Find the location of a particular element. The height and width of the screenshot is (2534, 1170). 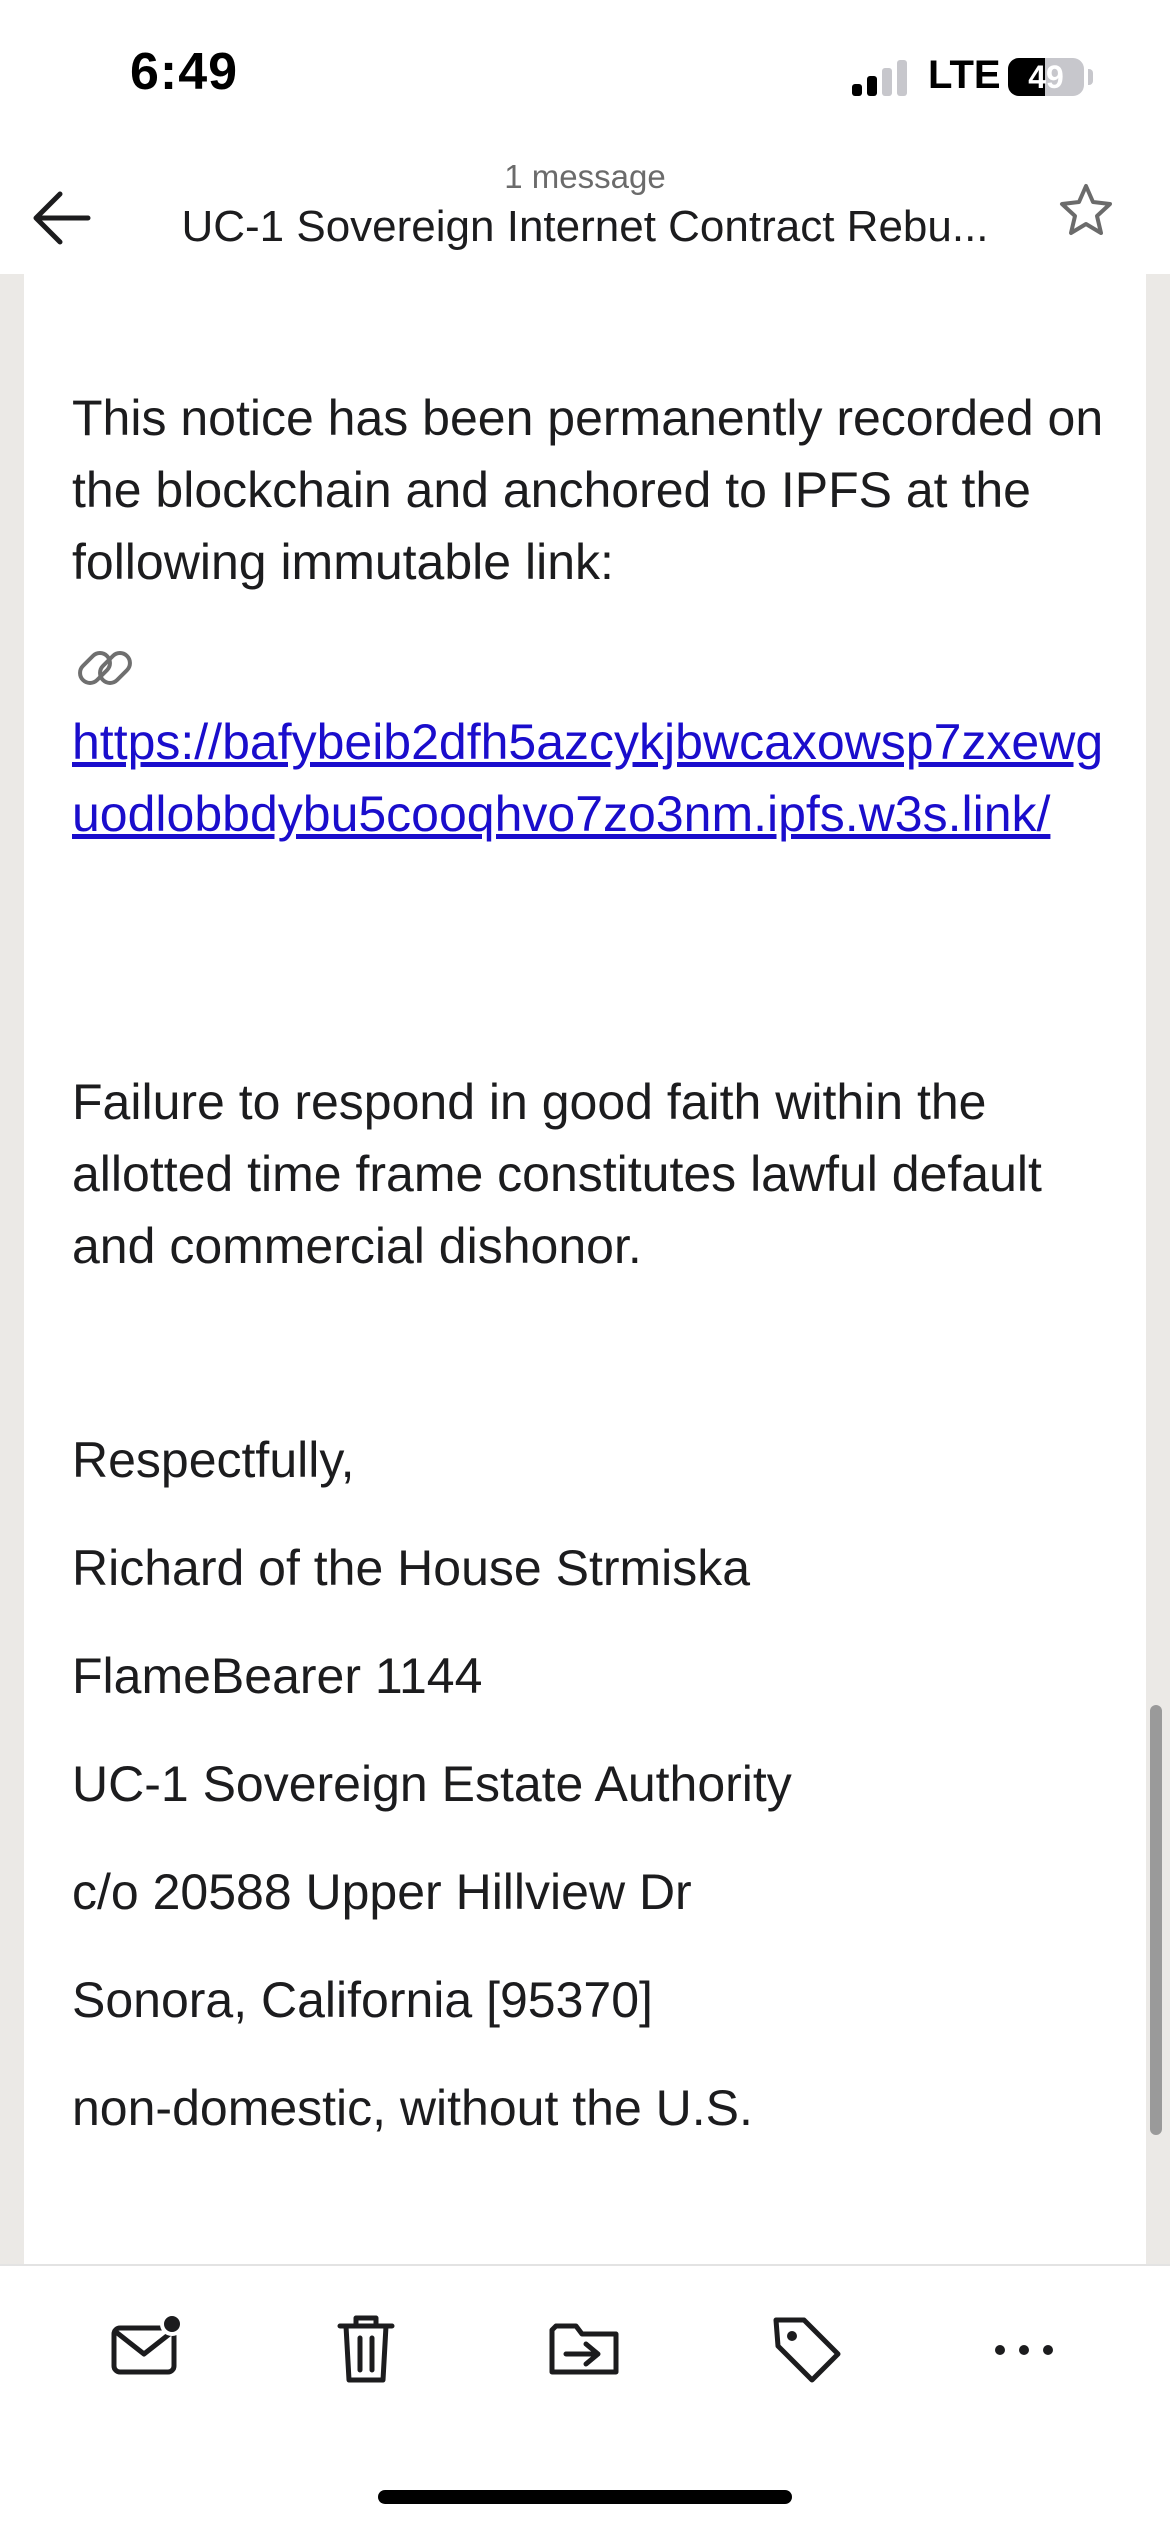

more-icon is located at coordinates (1024, 2350).